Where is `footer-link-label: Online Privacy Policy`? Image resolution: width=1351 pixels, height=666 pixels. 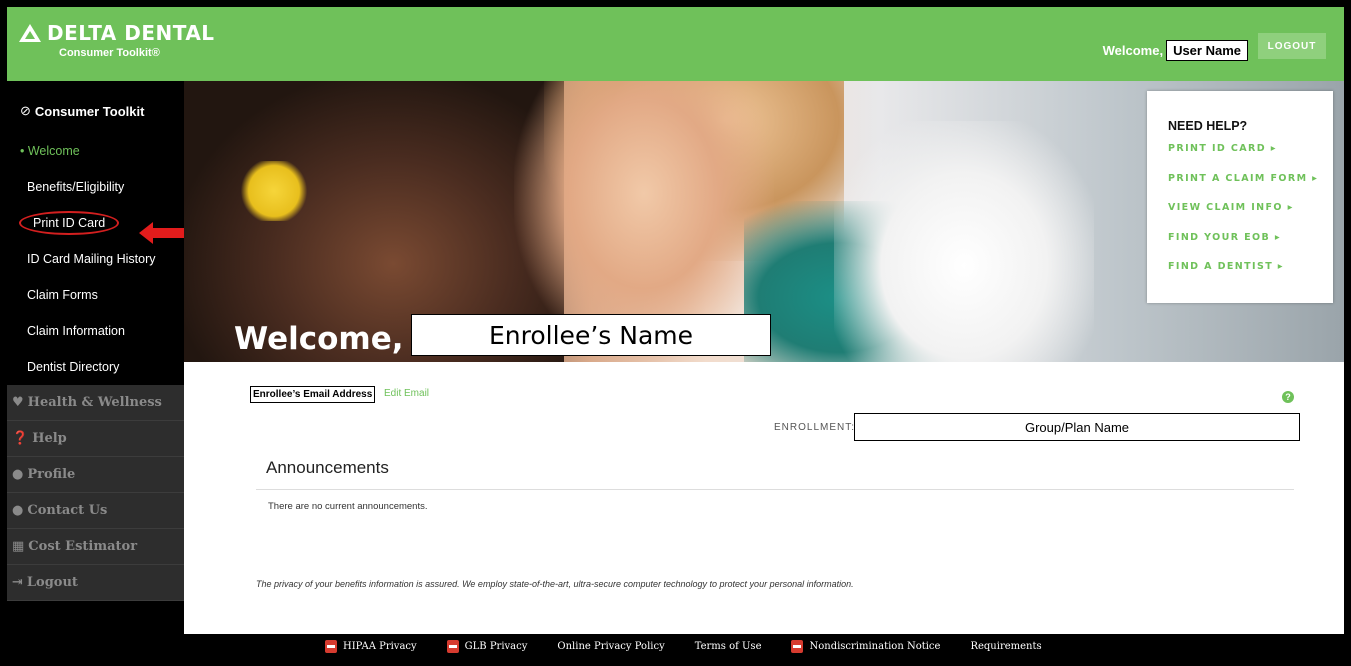
footer-link-label: Online Privacy Policy is located at coordinates (611, 646).